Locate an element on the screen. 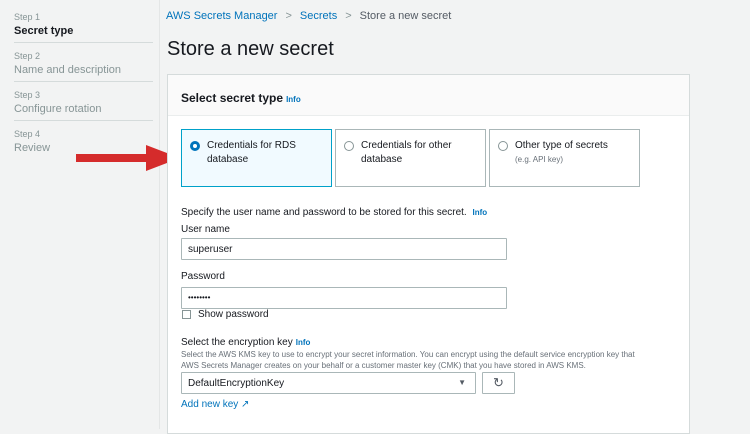 Image resolution: width=750 pixels, height=434 pixels. refresh-icon: ↻ is located at coordinates (498, 382).